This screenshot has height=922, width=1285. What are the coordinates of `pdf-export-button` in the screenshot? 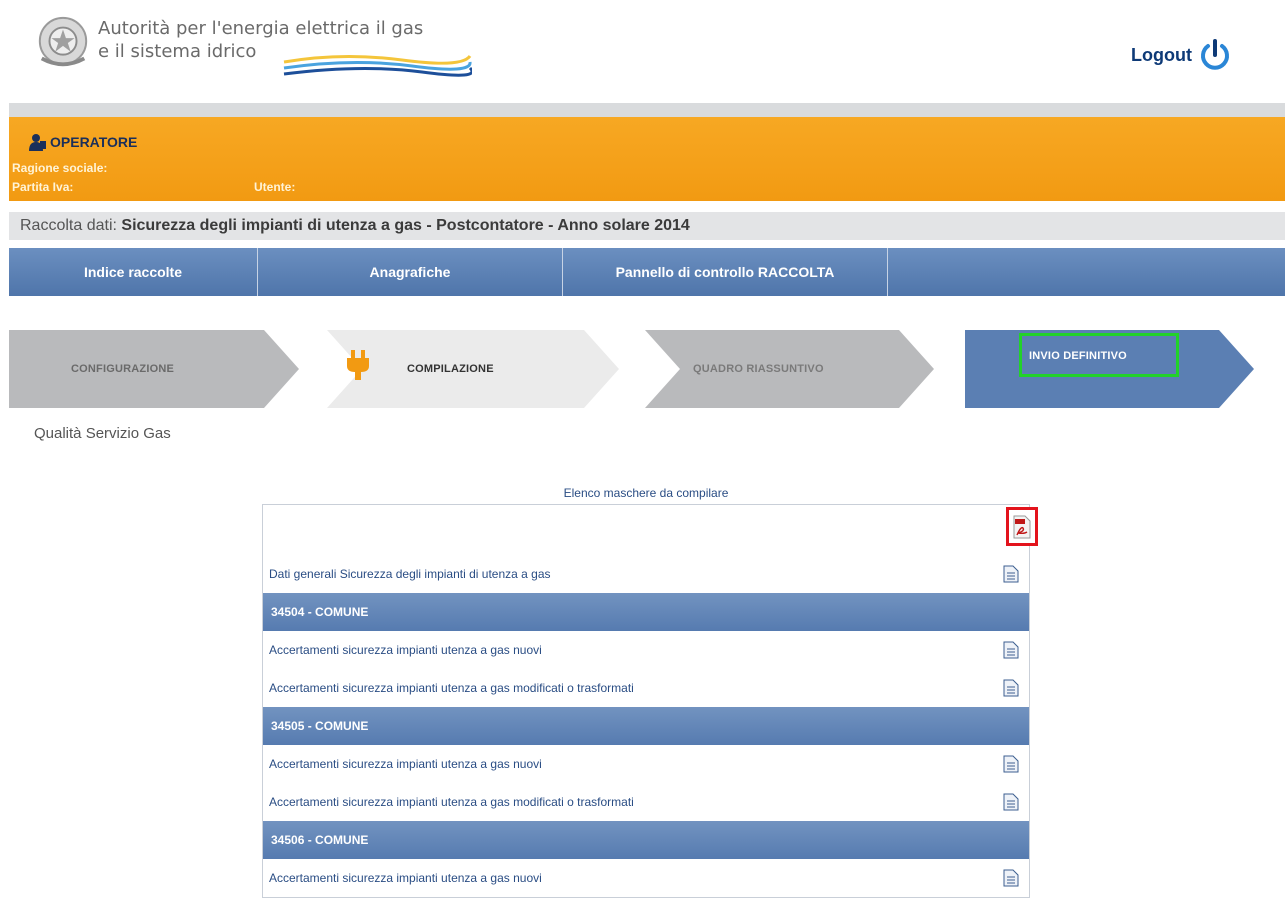 It's located at (1022, 526).